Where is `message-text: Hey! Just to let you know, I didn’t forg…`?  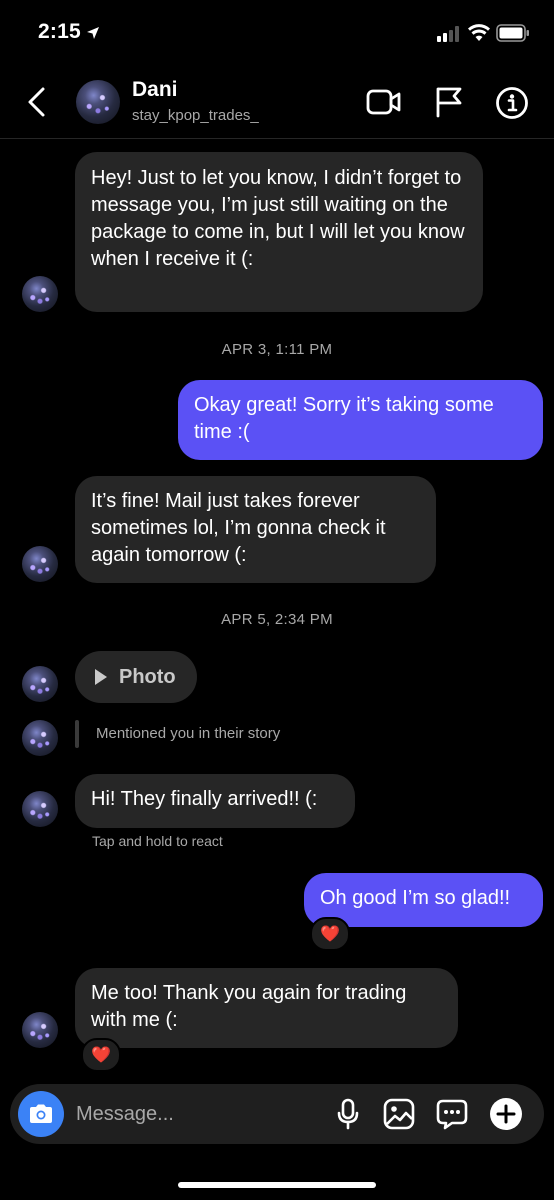
message-text: Hey! Just to let you know, I didn’t forg… is located at coordinates (278, 218).